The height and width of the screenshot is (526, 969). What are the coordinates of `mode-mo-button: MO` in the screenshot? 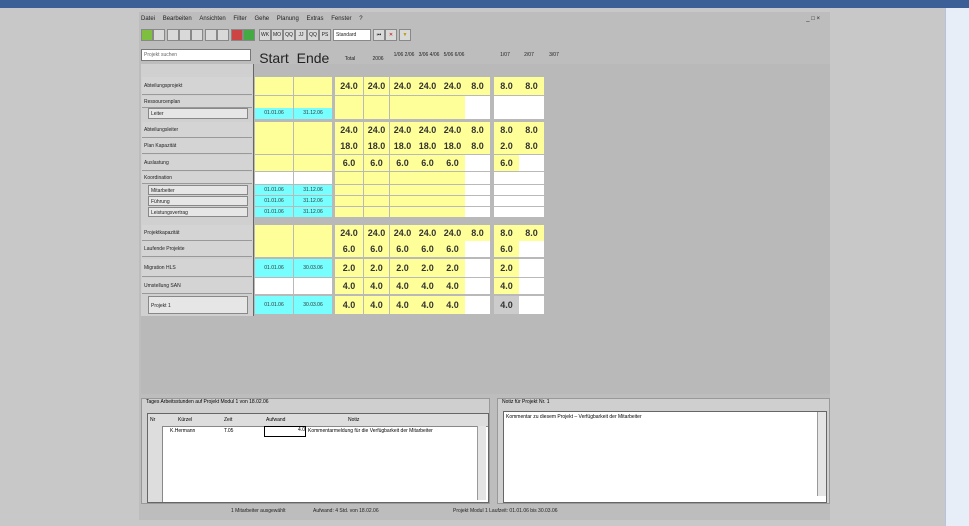 It's located at (277, 35).